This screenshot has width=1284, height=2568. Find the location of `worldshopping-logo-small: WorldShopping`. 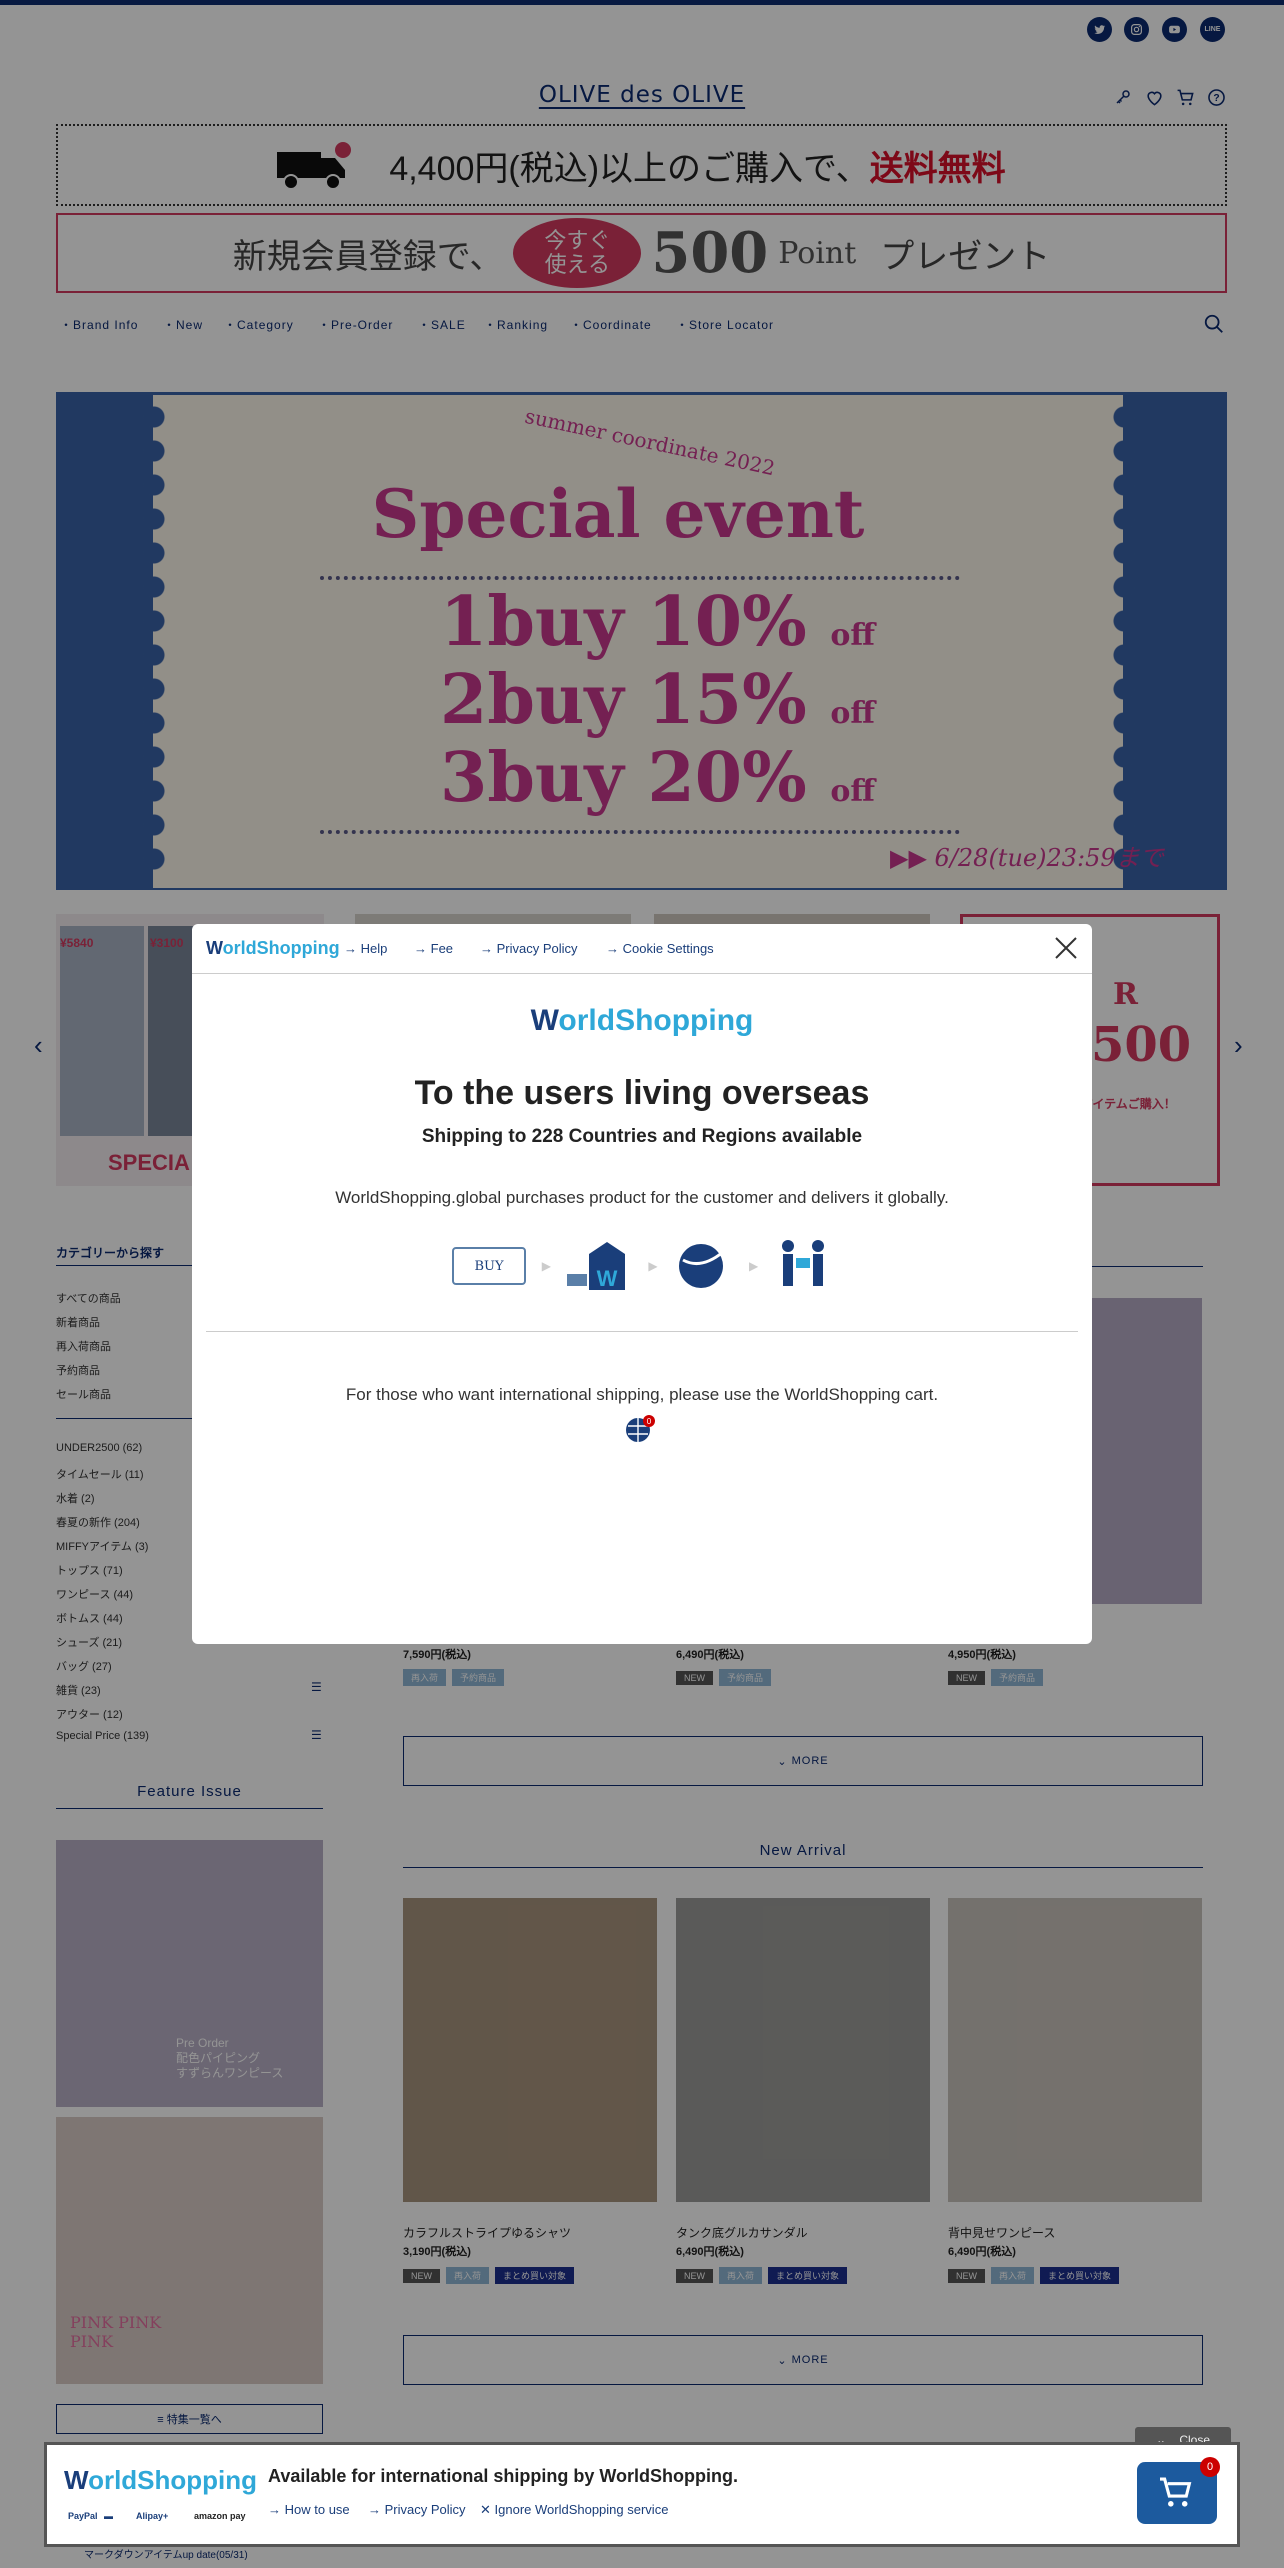

worldshopping-logo-small: WorldShopping is located at coordinates (273, 948).